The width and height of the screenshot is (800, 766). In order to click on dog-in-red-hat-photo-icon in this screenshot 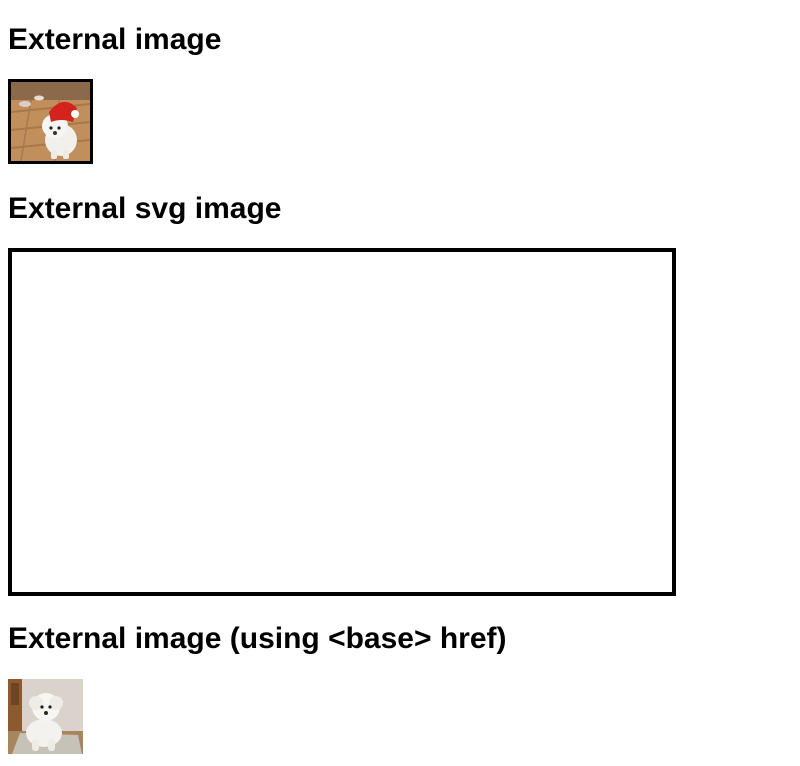, I will do `click(50, 121)`.